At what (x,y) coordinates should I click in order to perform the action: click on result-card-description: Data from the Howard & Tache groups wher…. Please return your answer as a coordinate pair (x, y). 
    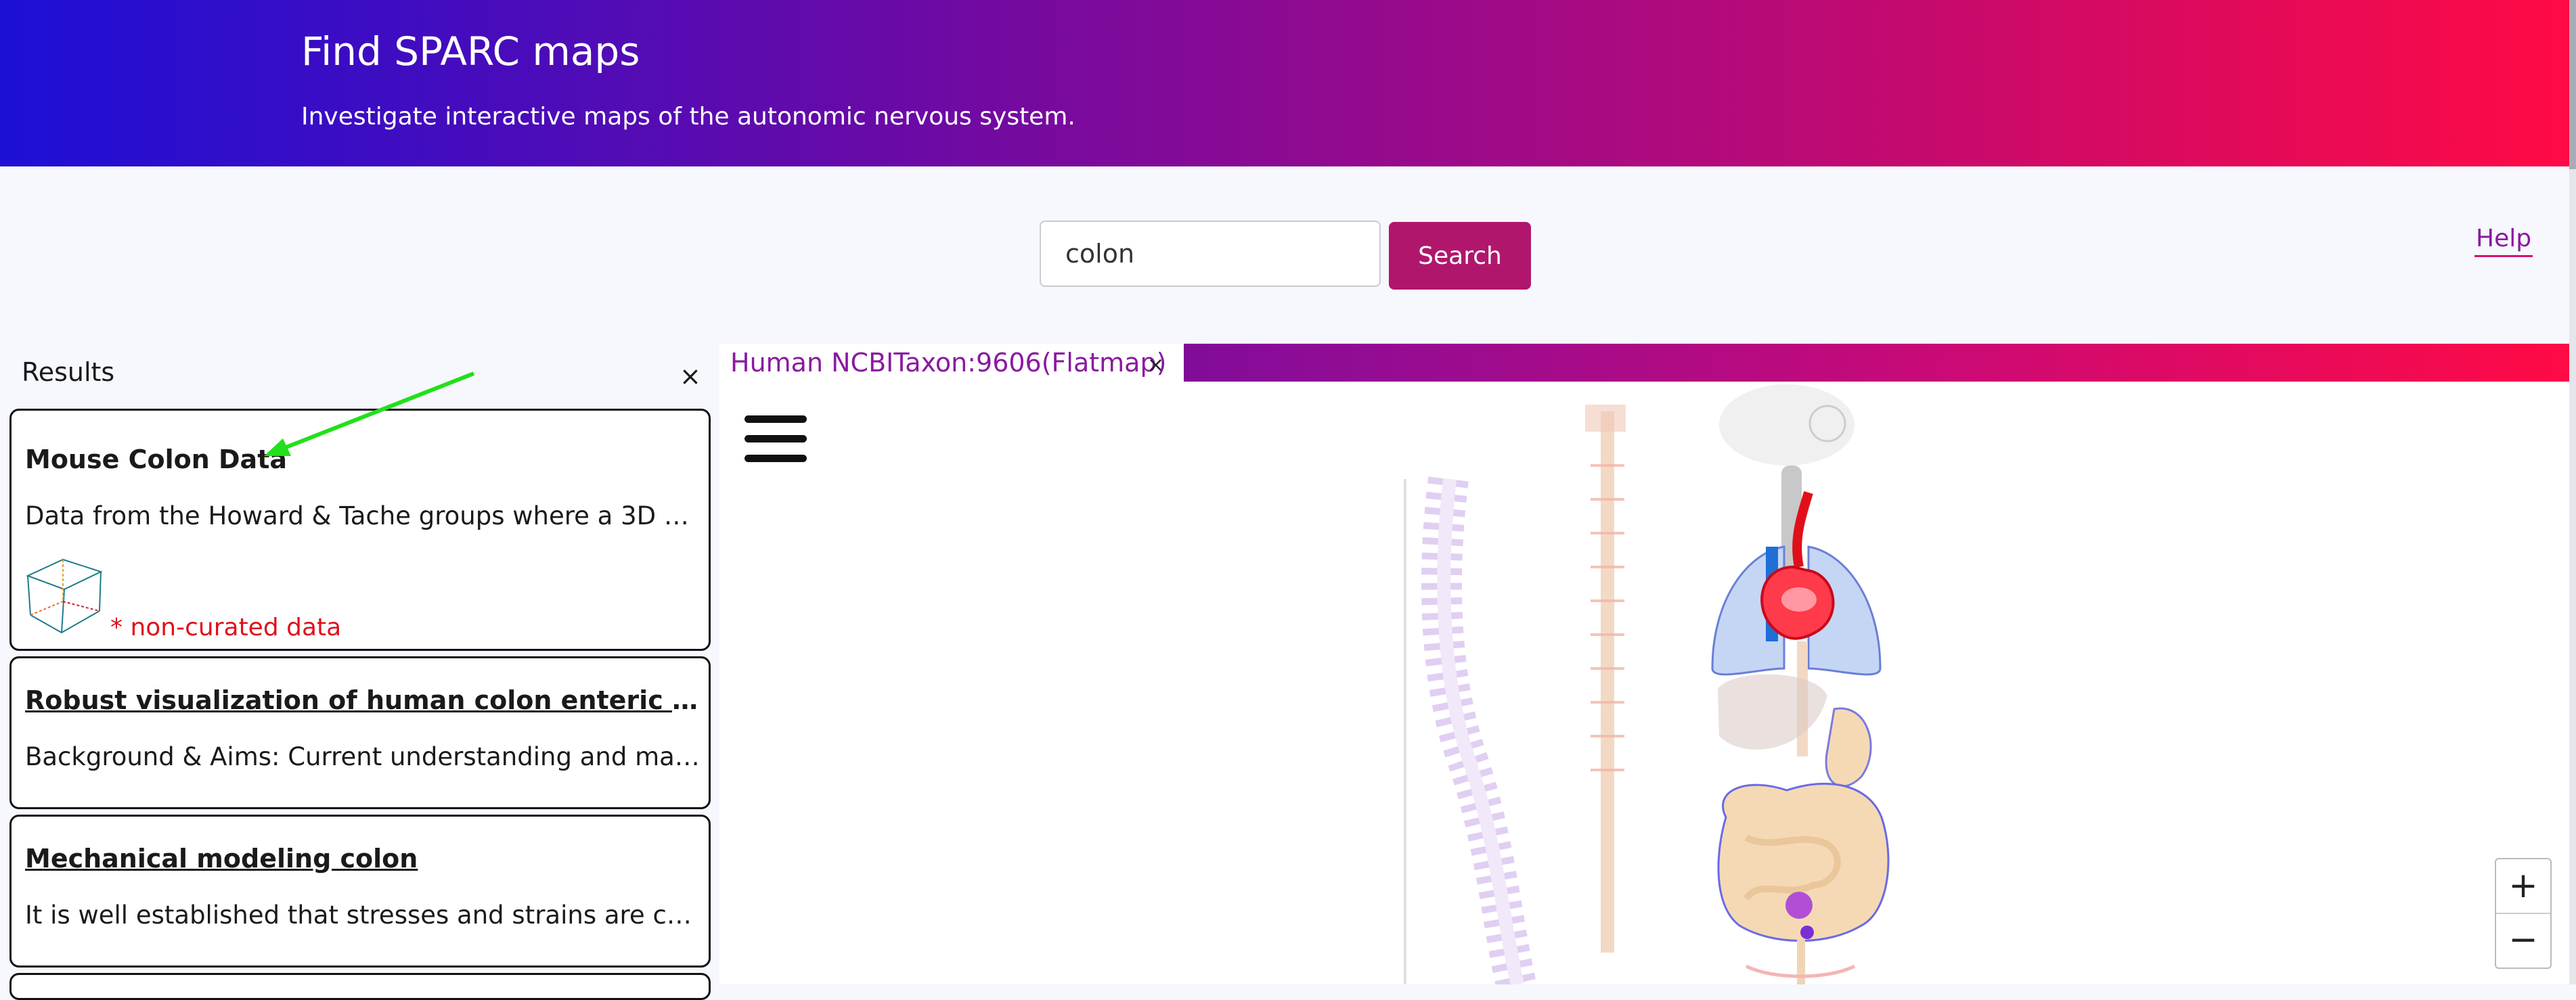
    Looking at the image, I should click on (363, 515).